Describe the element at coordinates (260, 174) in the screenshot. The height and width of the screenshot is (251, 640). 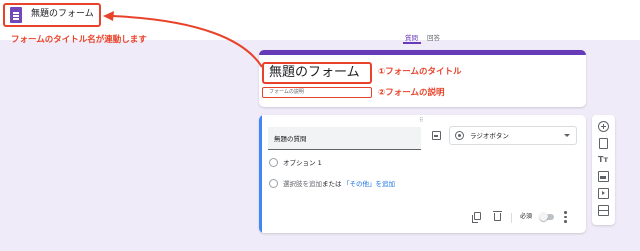
I see `question-focus-bar` at that location.